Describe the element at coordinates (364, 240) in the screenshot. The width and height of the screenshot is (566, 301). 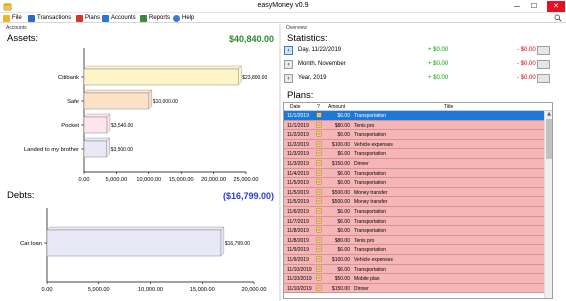
I see `plan-title: Tenis pro` at that location.